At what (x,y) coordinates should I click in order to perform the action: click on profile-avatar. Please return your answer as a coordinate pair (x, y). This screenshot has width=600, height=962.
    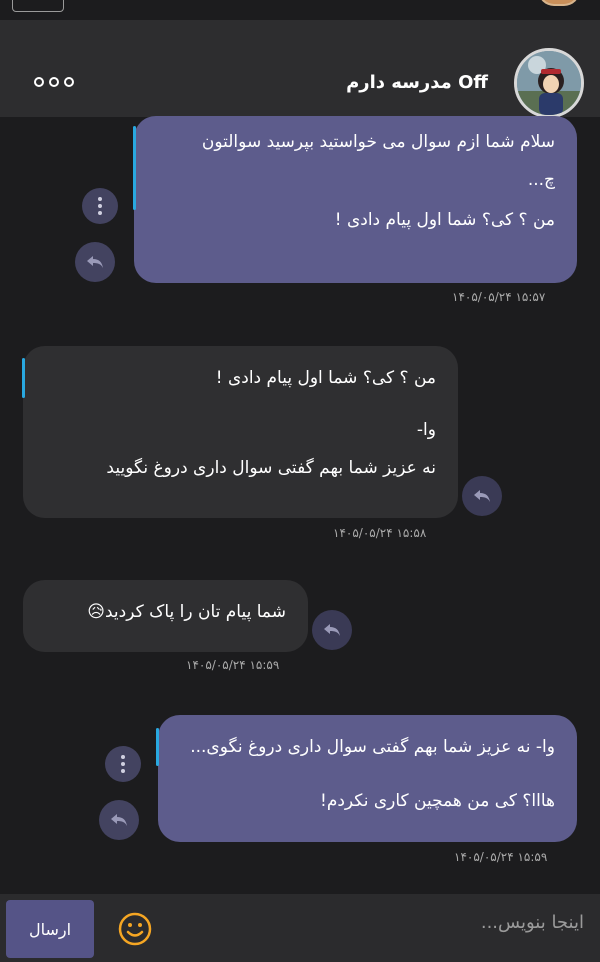
    Looking at the image, I should click on (549, 83).